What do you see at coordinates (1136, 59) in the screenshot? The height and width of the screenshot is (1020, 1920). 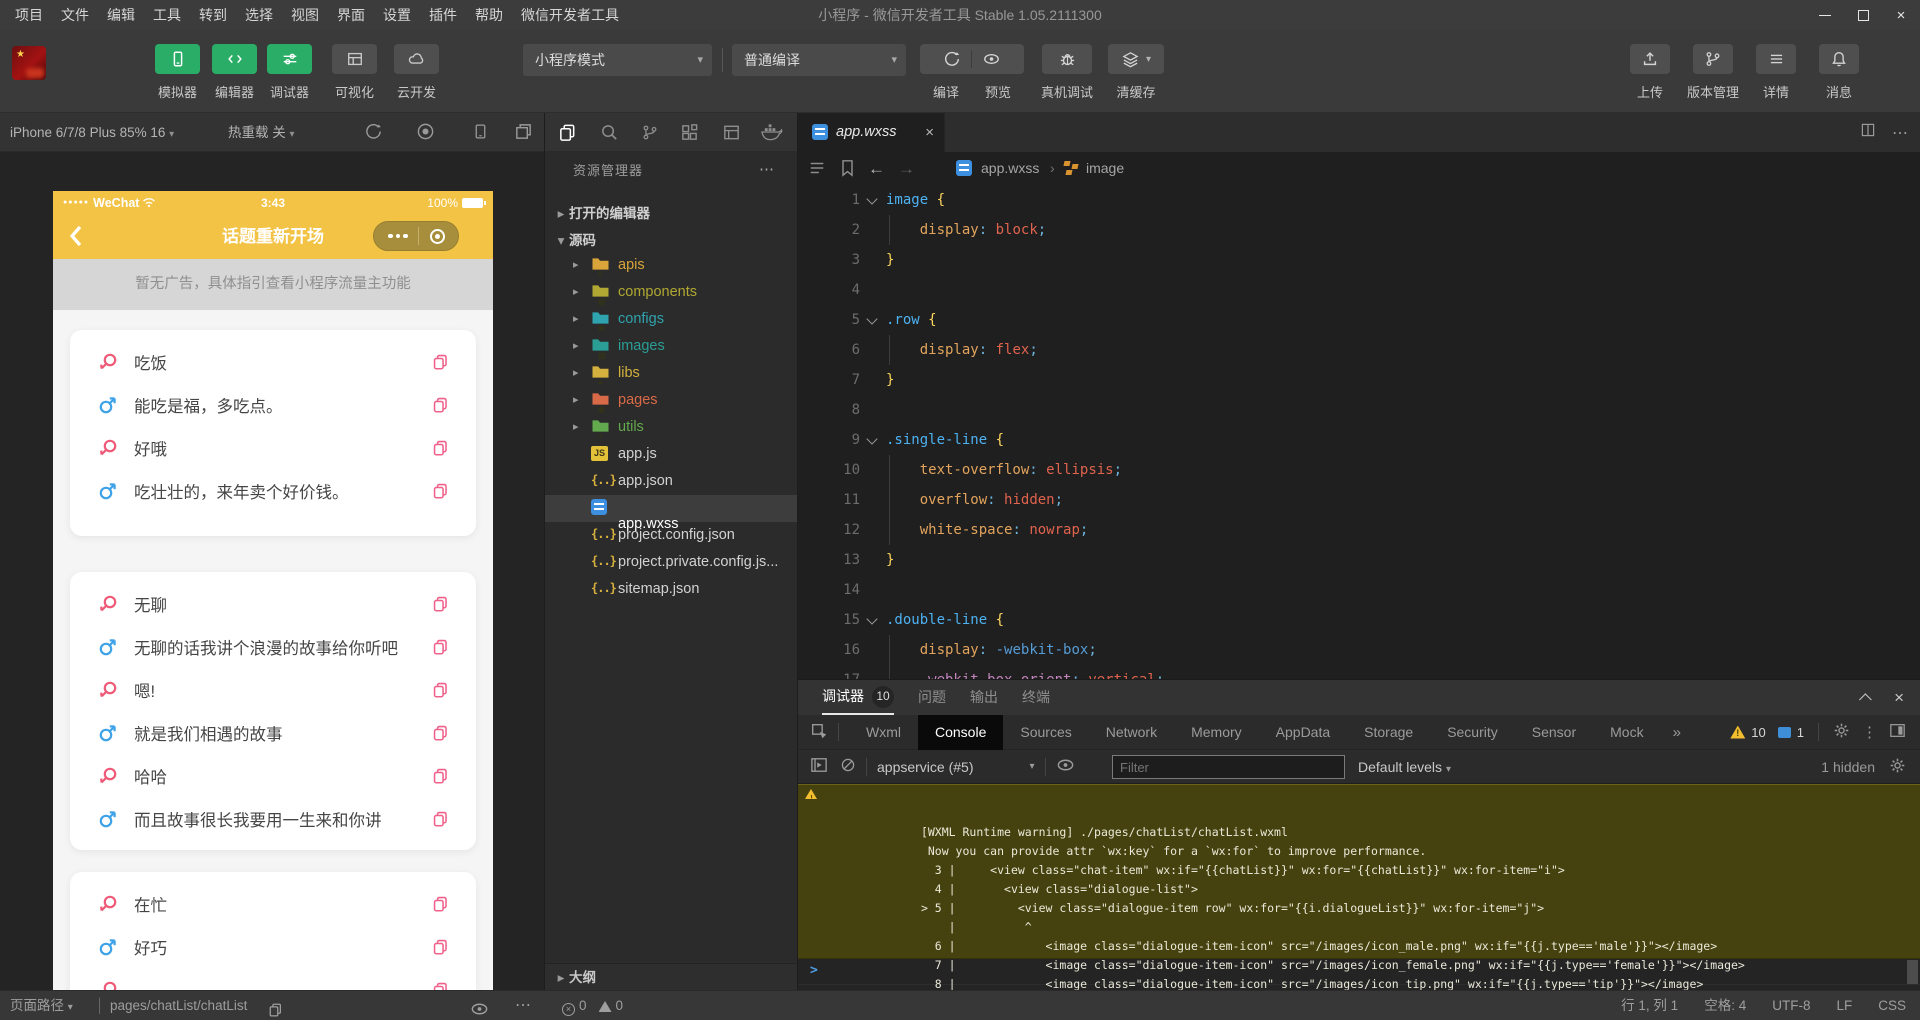 I see `clear-cache-button: ▾` at bounding box center [1136, 59].